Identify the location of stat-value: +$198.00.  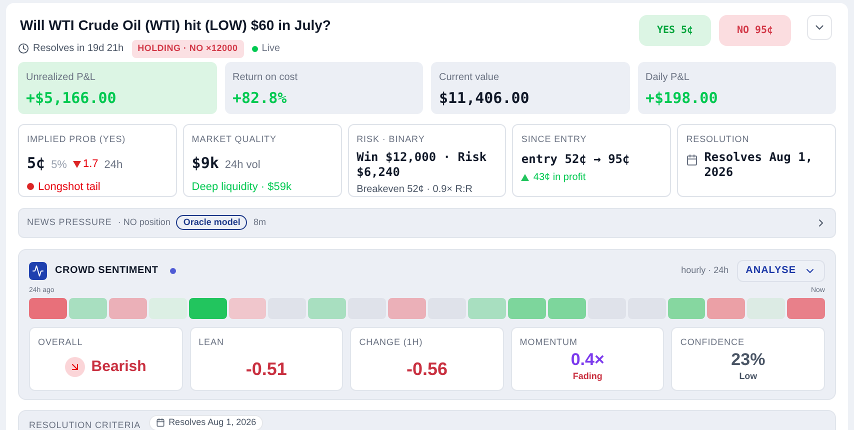
(682, 98).